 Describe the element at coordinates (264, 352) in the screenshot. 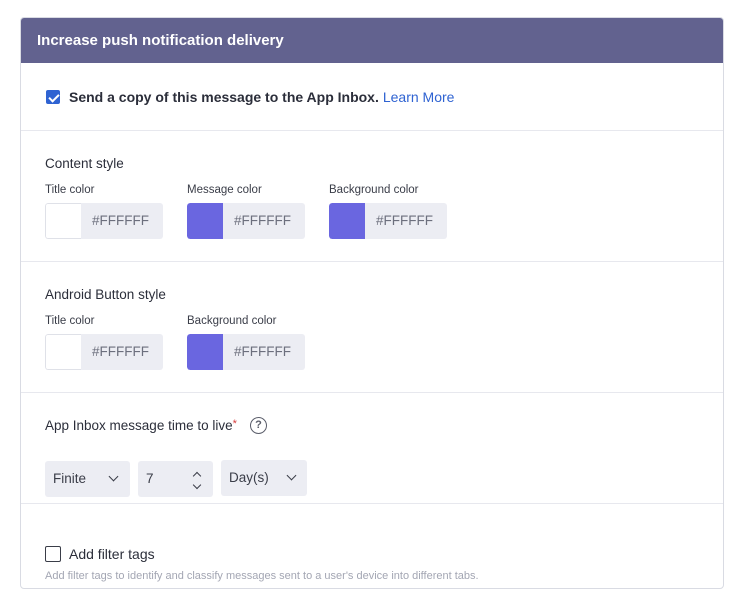

I see `android-background-color-value: #FFFFFF` at that location.